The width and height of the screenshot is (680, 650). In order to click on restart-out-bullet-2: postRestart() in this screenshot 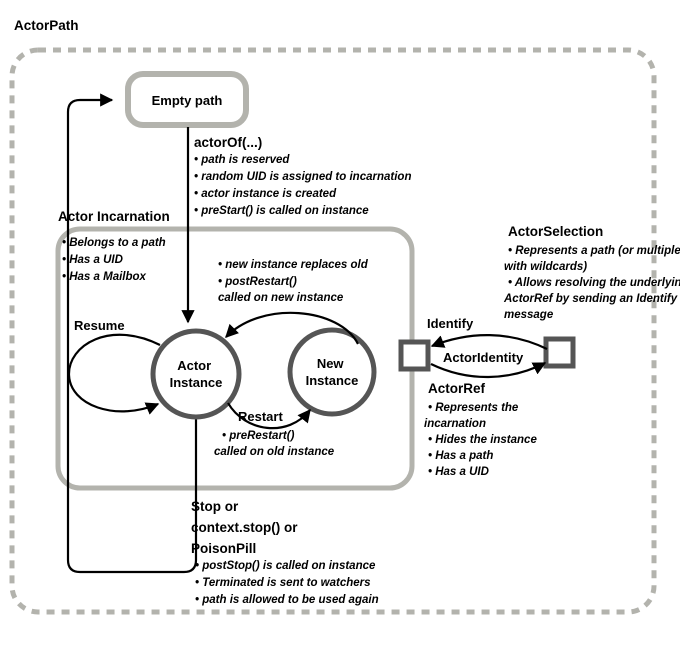, I will do `click(260, 282)`.